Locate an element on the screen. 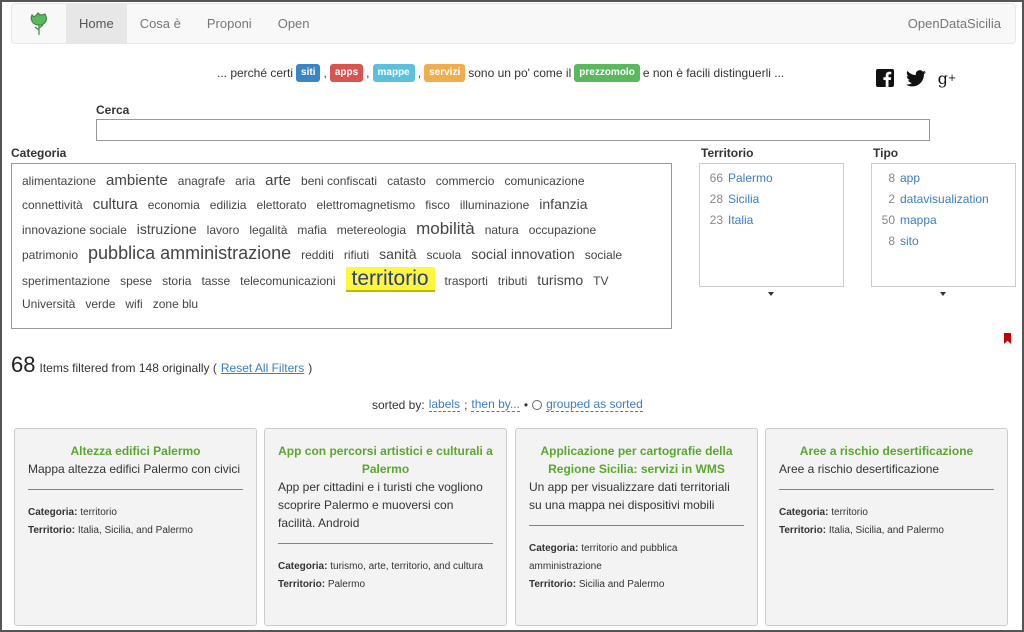 This screenshot has height=632, width=1024. facet-item-app: 8 app is located at coordinates (943, 177).